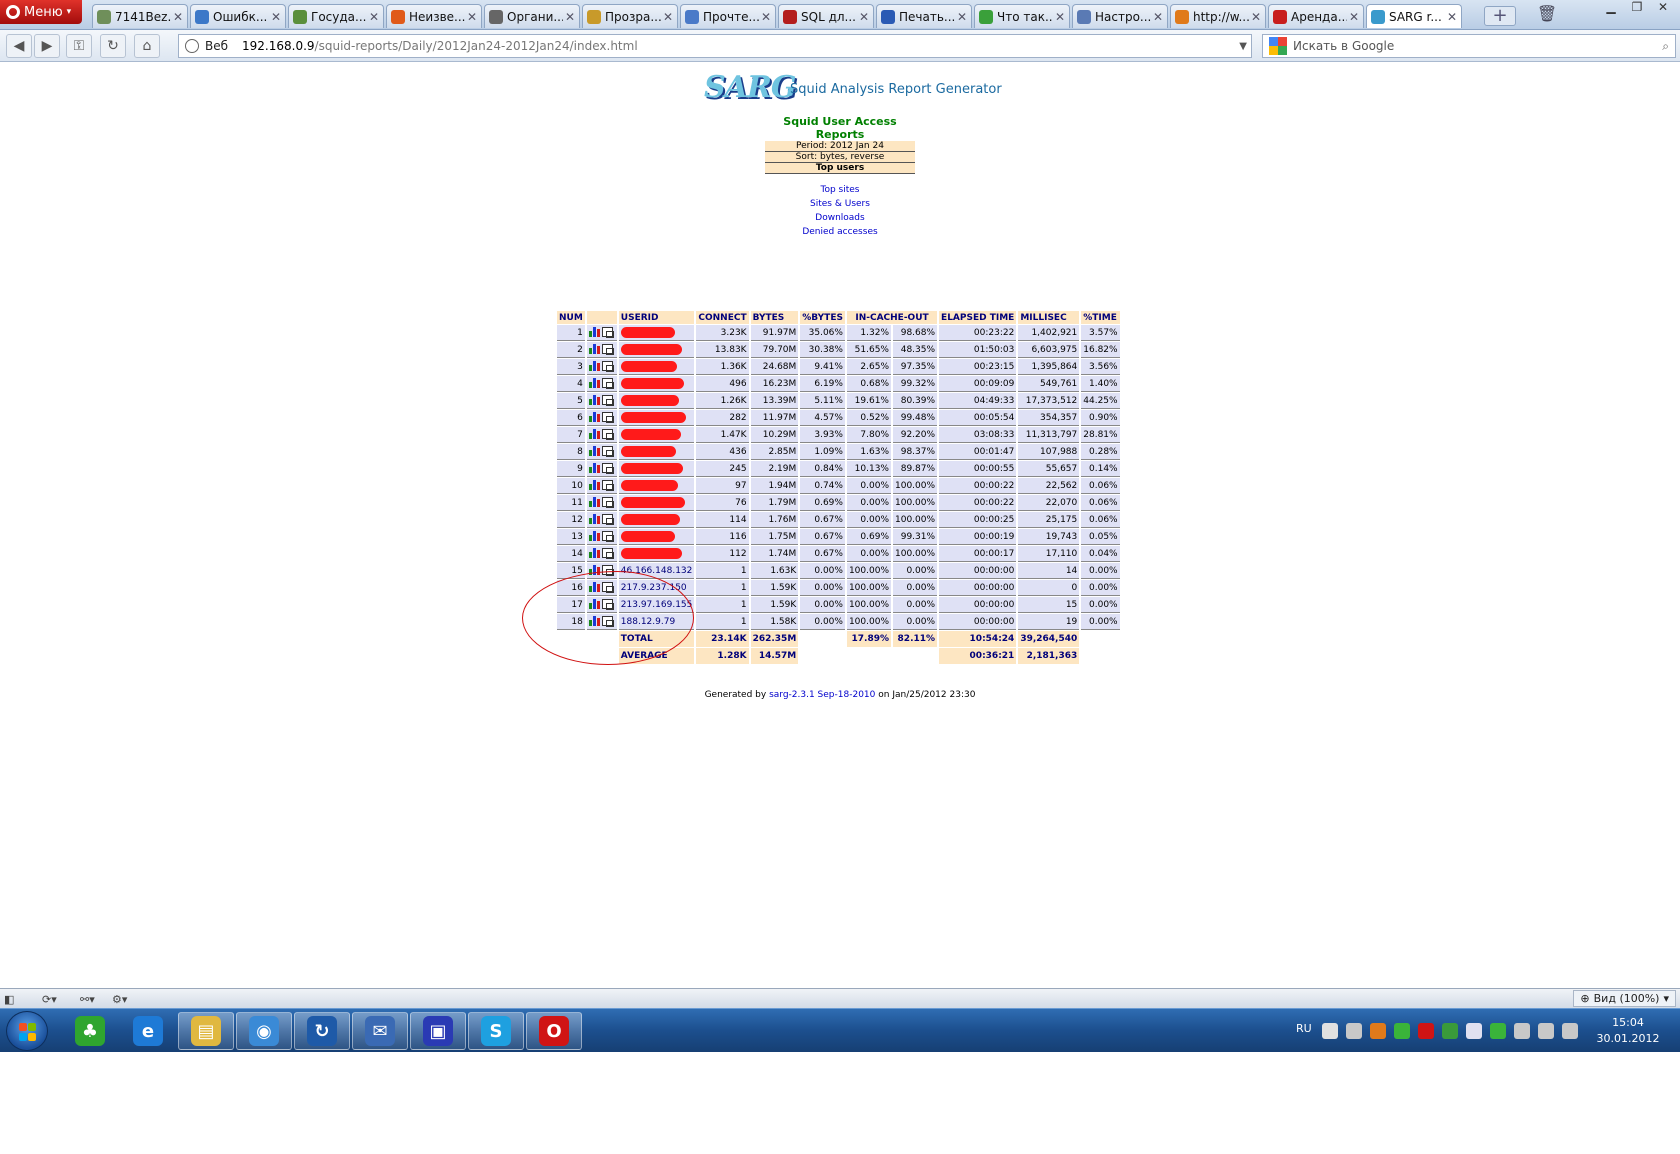 The height and width of the screenshot is (1154, 1680). What do you see at coordinates (1218, 16) in the screenshot?
I see `browser-tab: http://w... ✕` at bounding box center [1218, 16].